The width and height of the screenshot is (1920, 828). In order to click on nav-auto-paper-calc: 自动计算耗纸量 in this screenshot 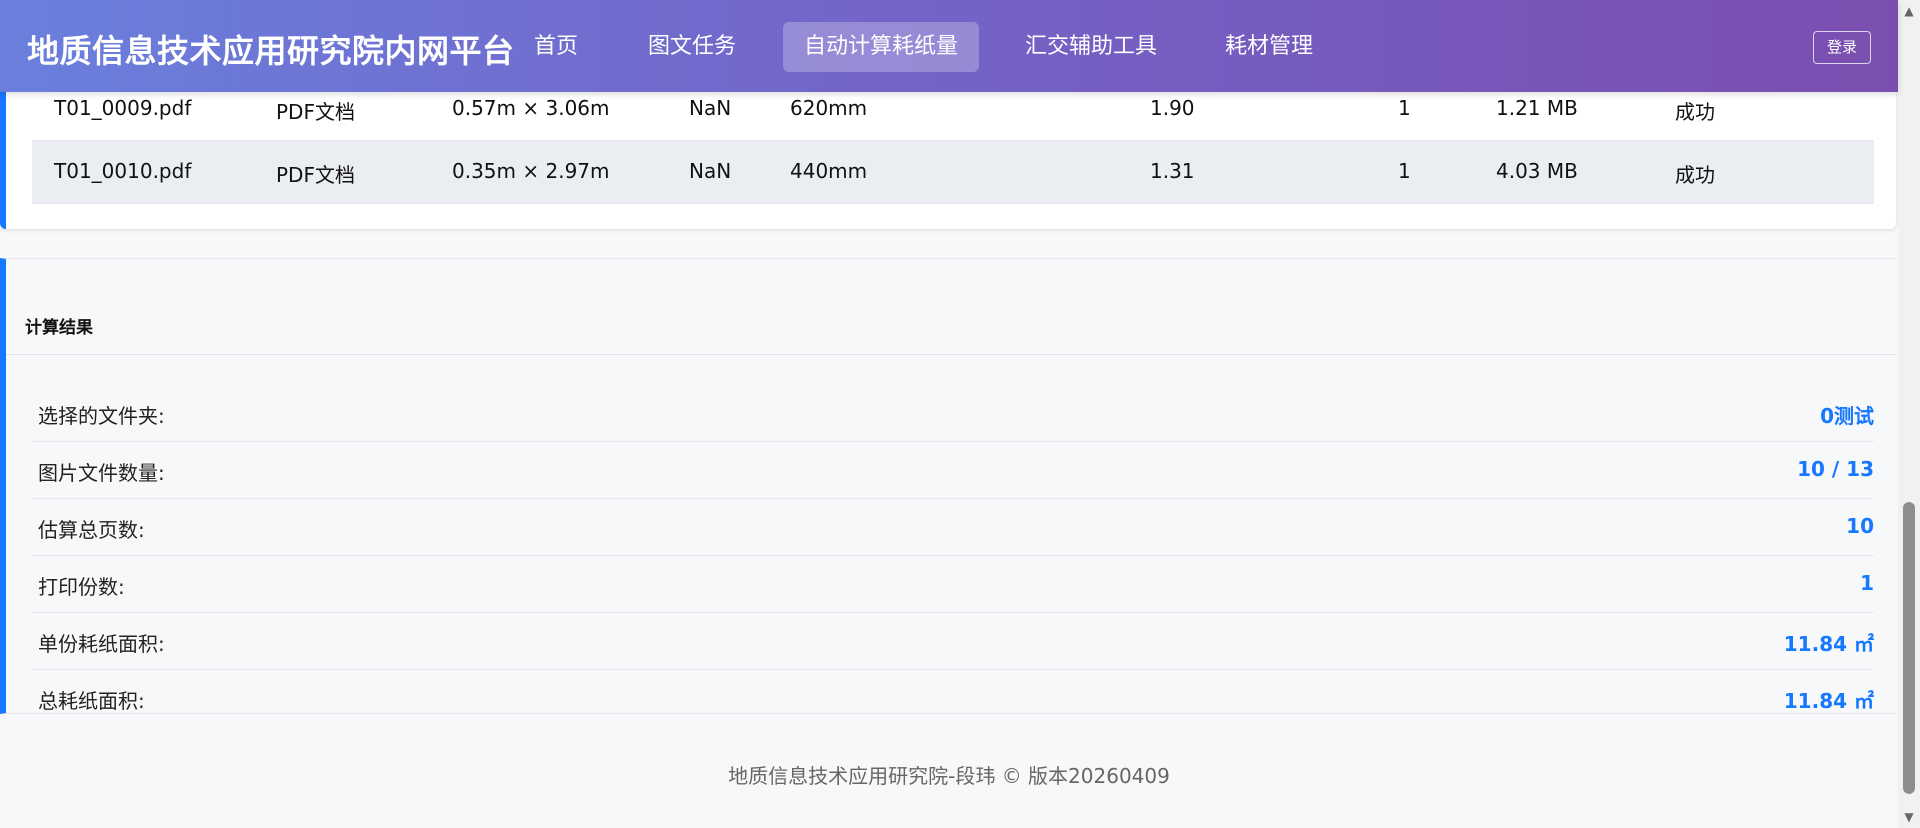, I will do `click(881, 47)`.